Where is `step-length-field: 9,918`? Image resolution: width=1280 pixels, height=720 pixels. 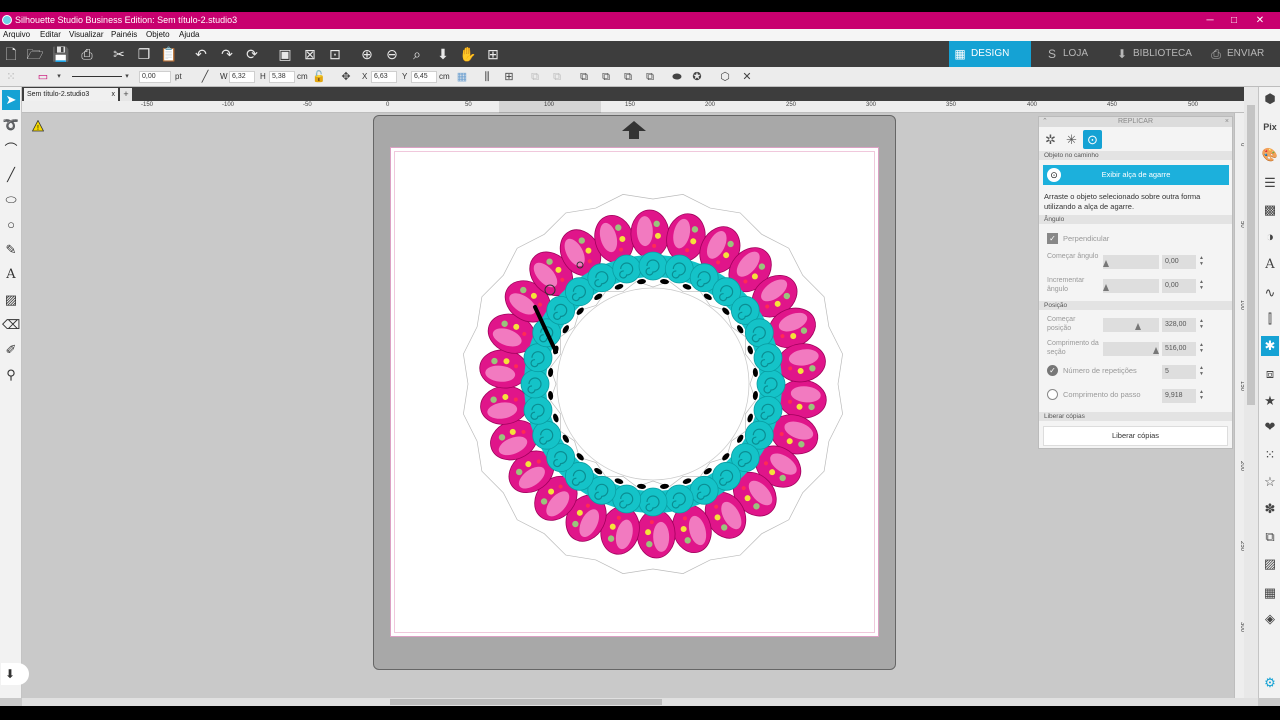 step-length-field: 9,918 is located at coordinates (1179, 396).